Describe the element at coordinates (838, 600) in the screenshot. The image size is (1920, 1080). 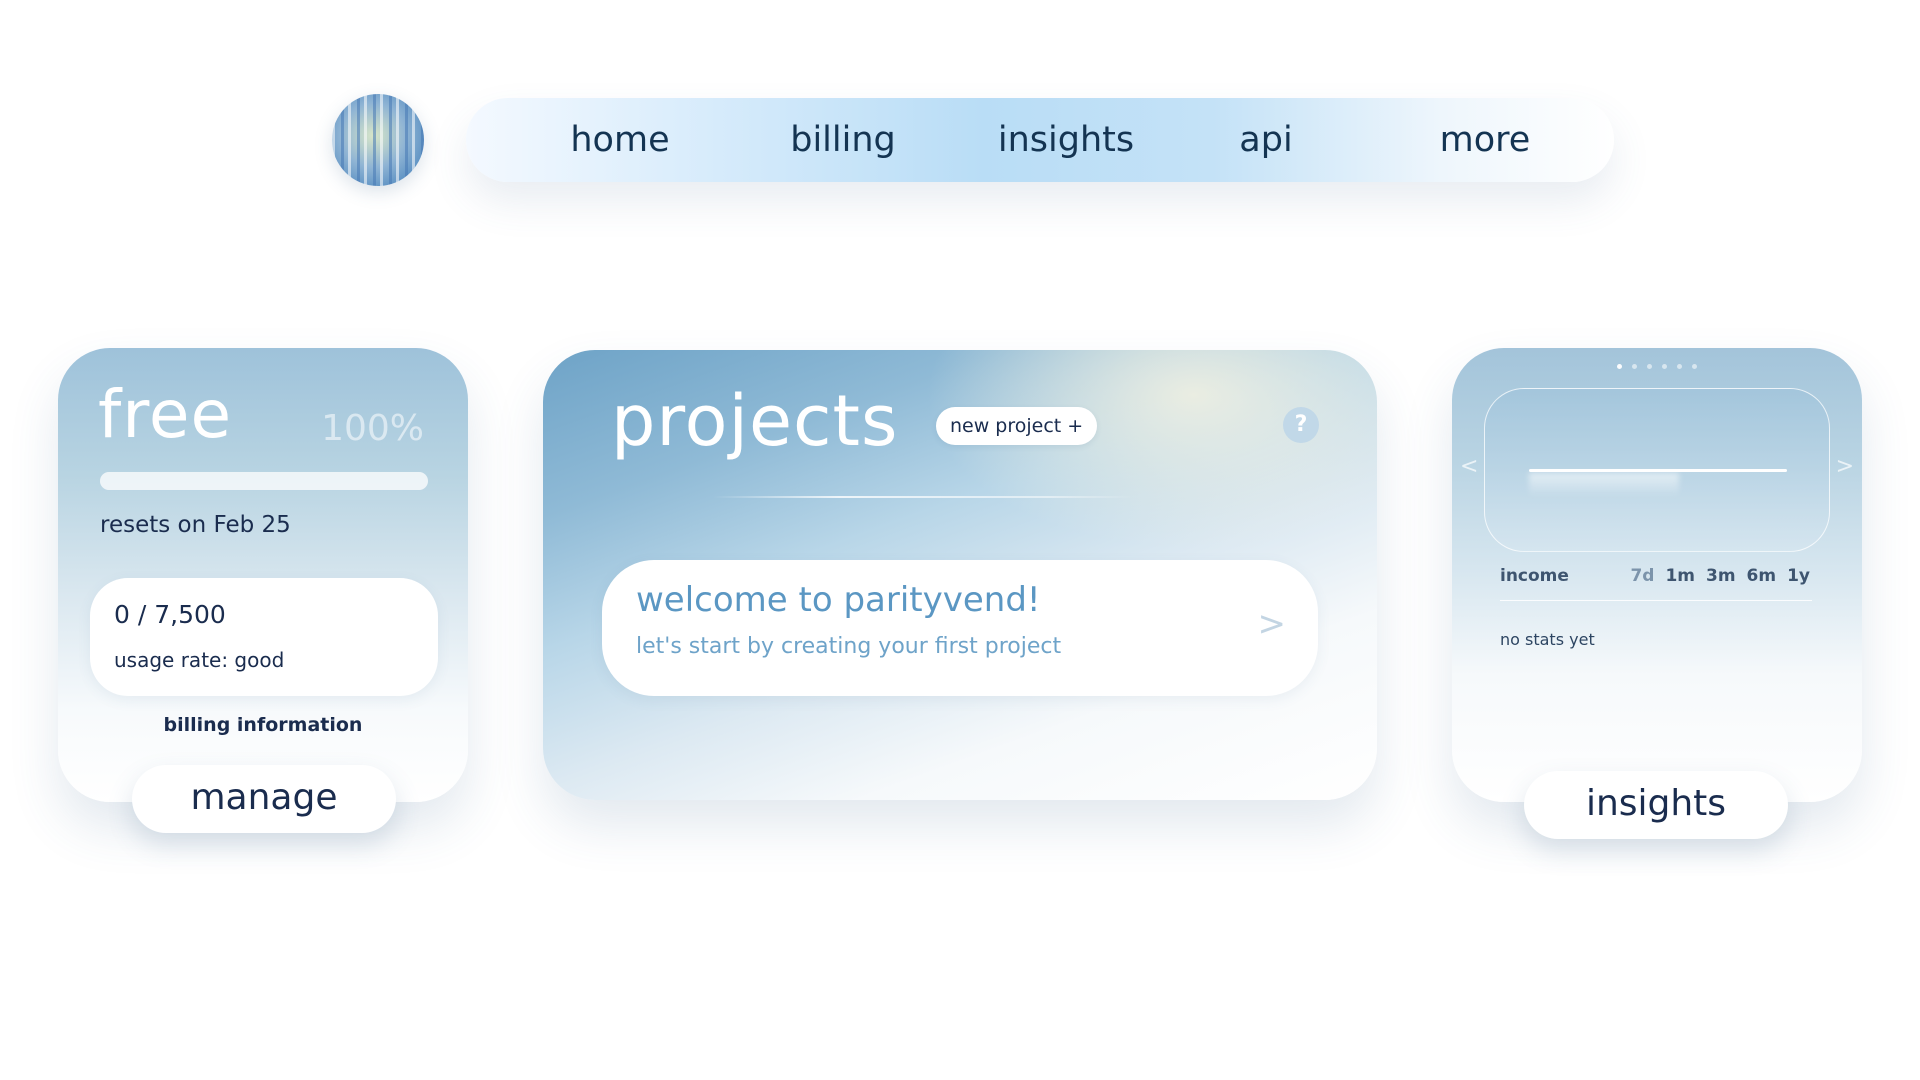
I see `welcome-title: welcome to parityvend!` at that location.